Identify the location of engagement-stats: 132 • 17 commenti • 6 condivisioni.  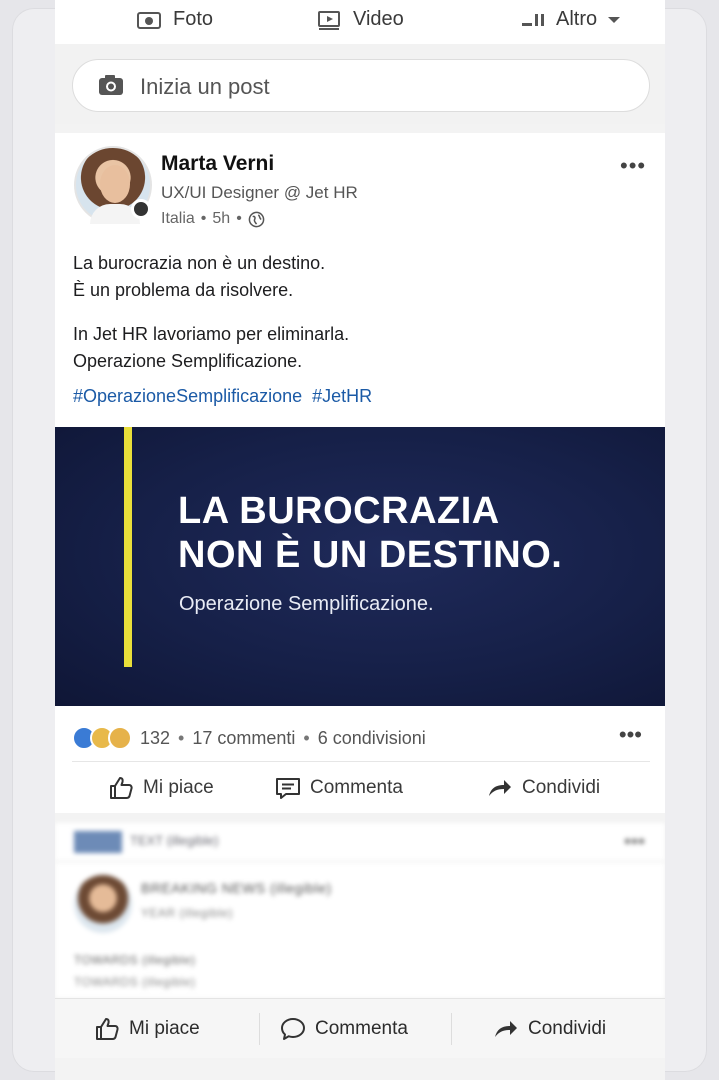
(283, 738).